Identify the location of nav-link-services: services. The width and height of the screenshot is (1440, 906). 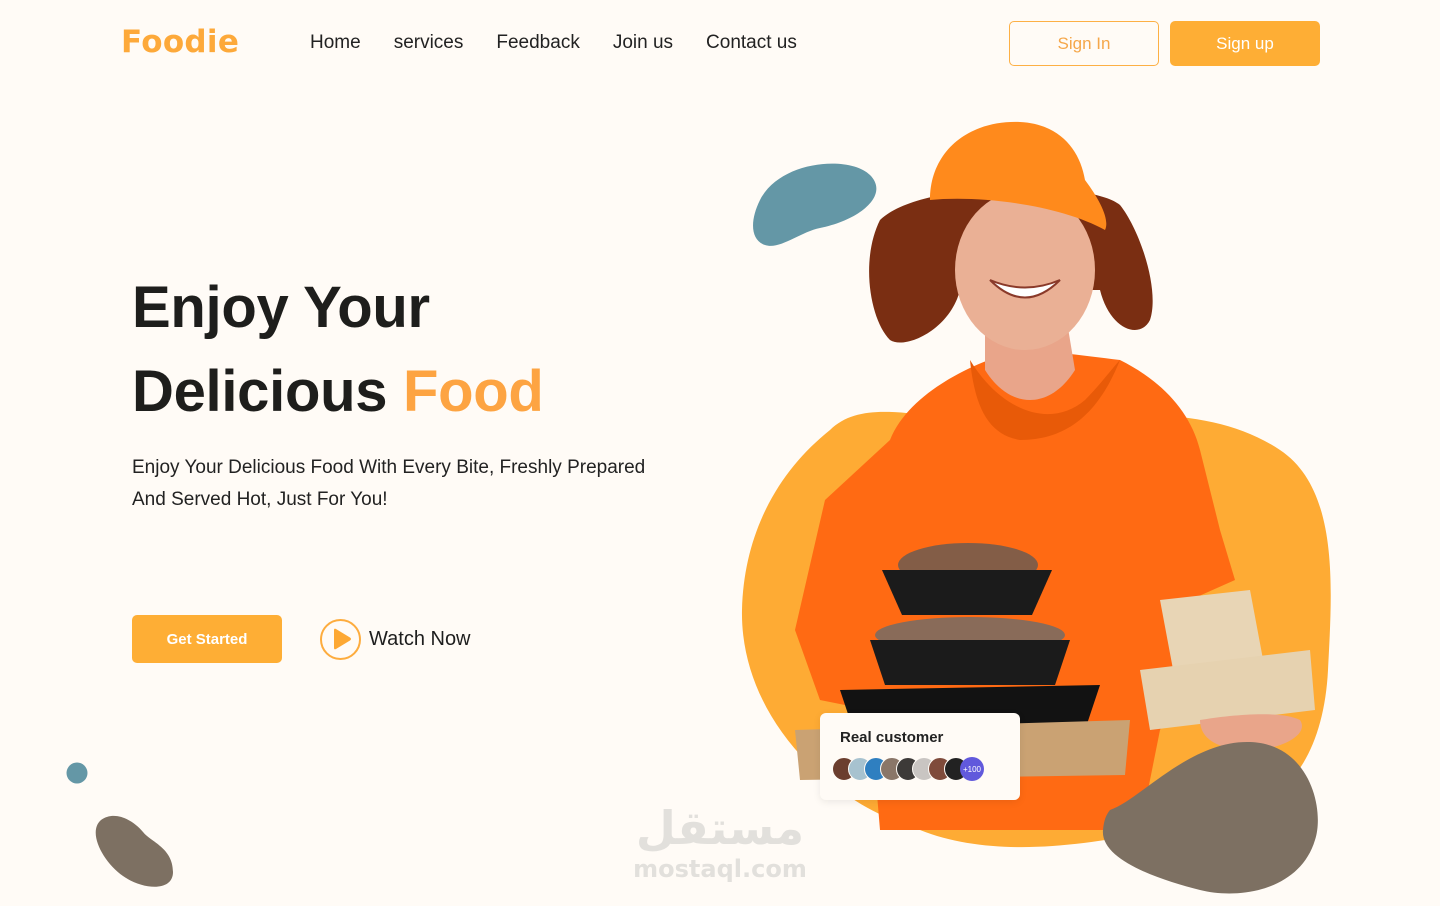
(429, 43).